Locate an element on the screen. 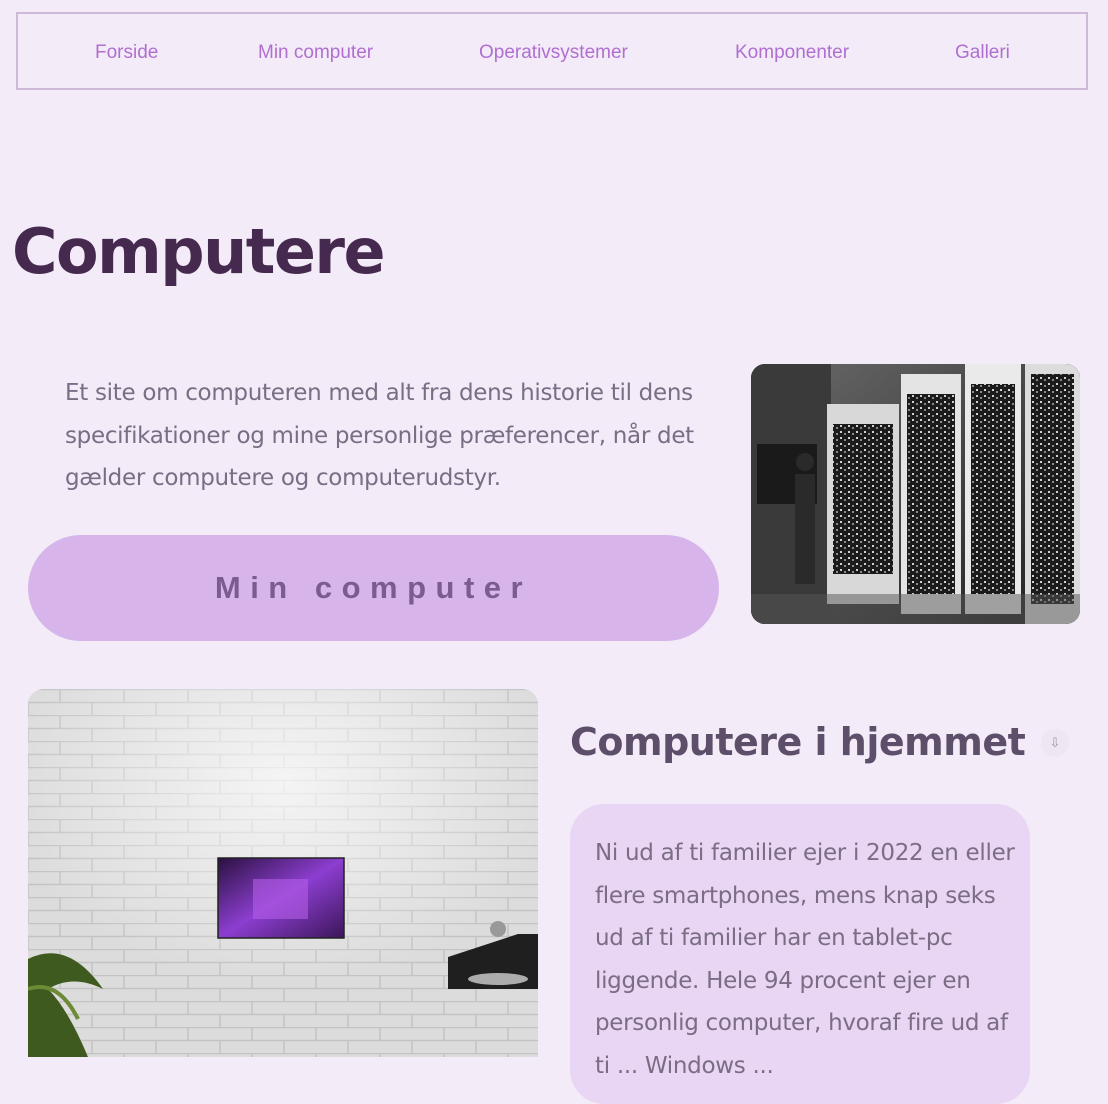 The image size is (1108, 1104). min-computer-button: Min computer is located at coordinates (373, 588).